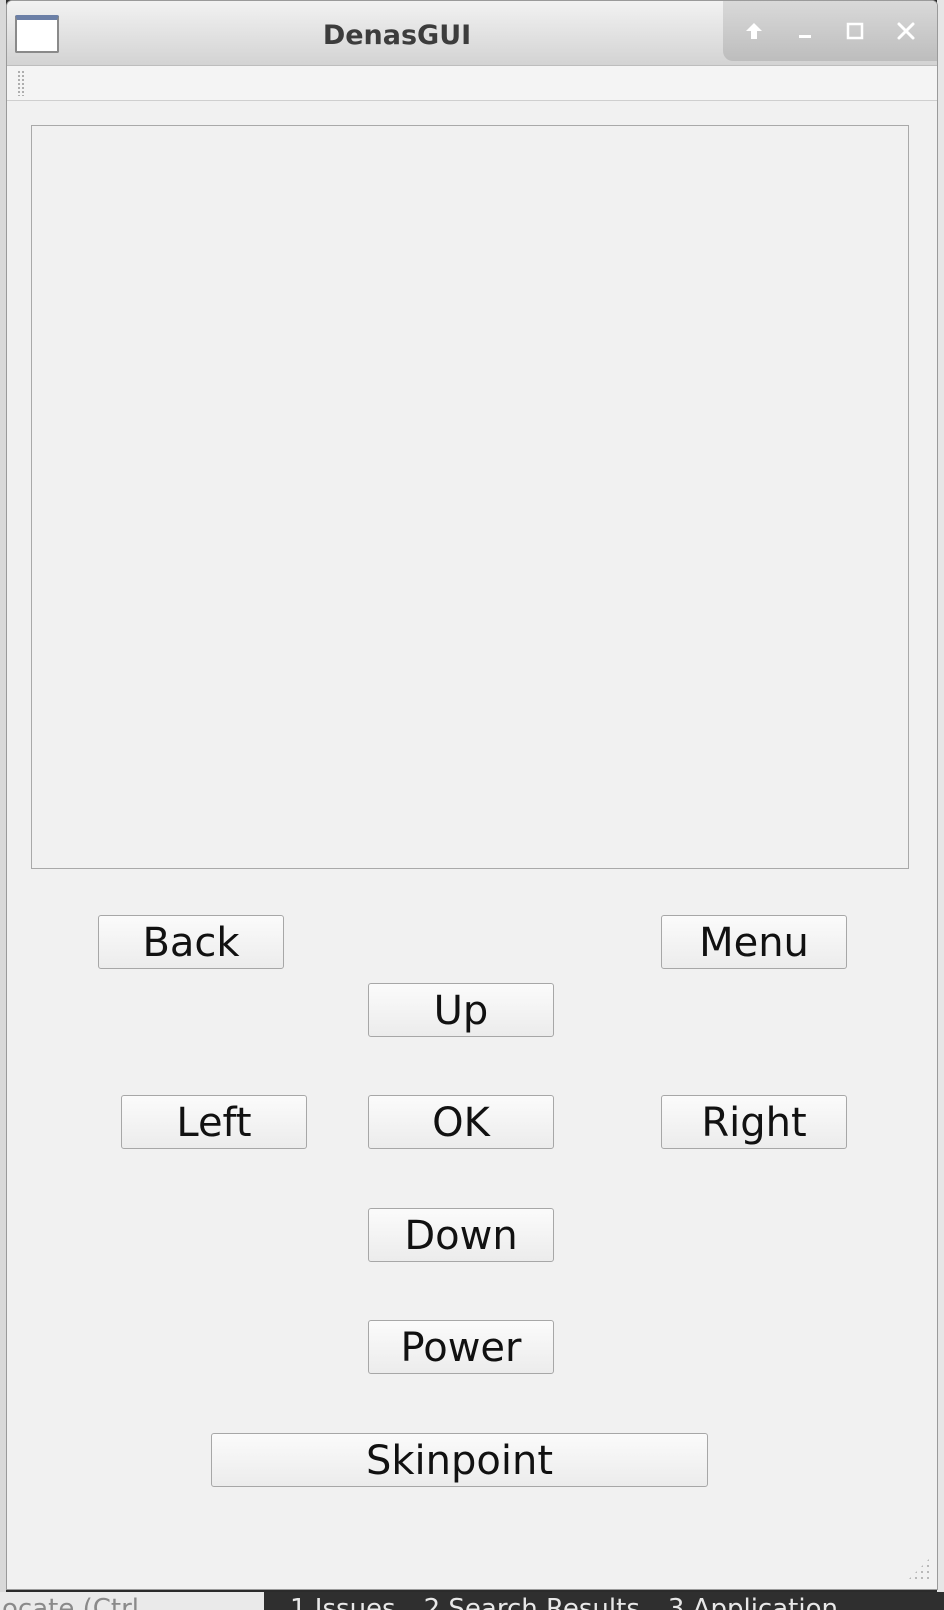 This screenshot has width=944, height=1610. Describe the element at coordinates (754, 31) in the screenshot. I see `shade-up-icon` at that location.